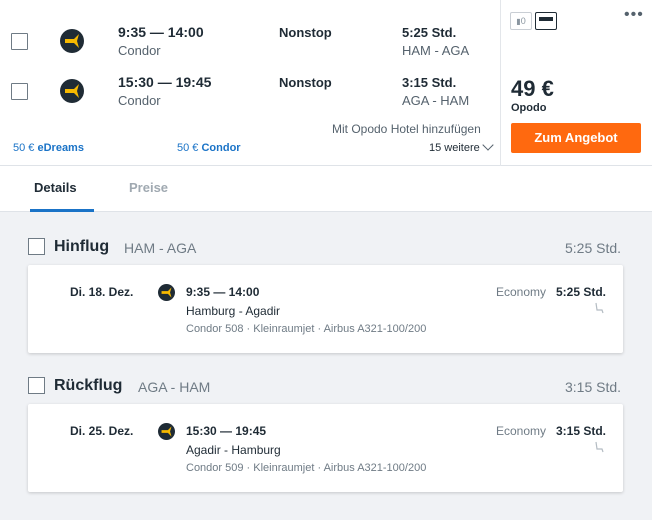 This screenshot has width=652, height=520. What do you see at coordinates (160, 248) in the screenshot?
I see `outbound-route: HAM - AGA` at bounding box center [160, 248].